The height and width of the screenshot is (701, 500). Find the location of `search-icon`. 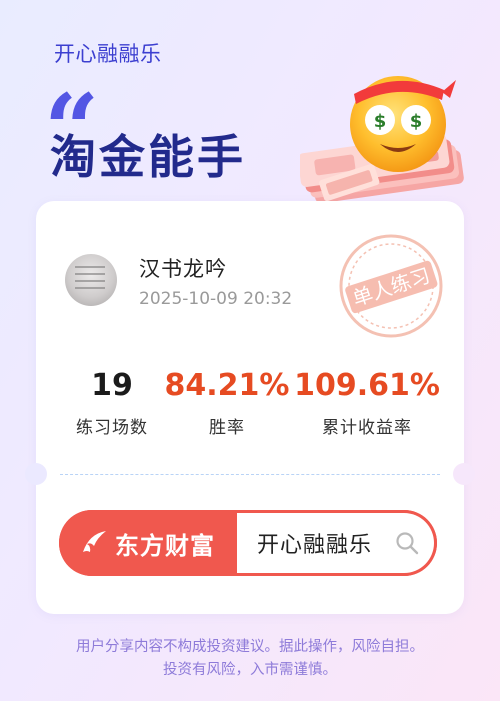

search-icon is located at coordinates (407, 543).